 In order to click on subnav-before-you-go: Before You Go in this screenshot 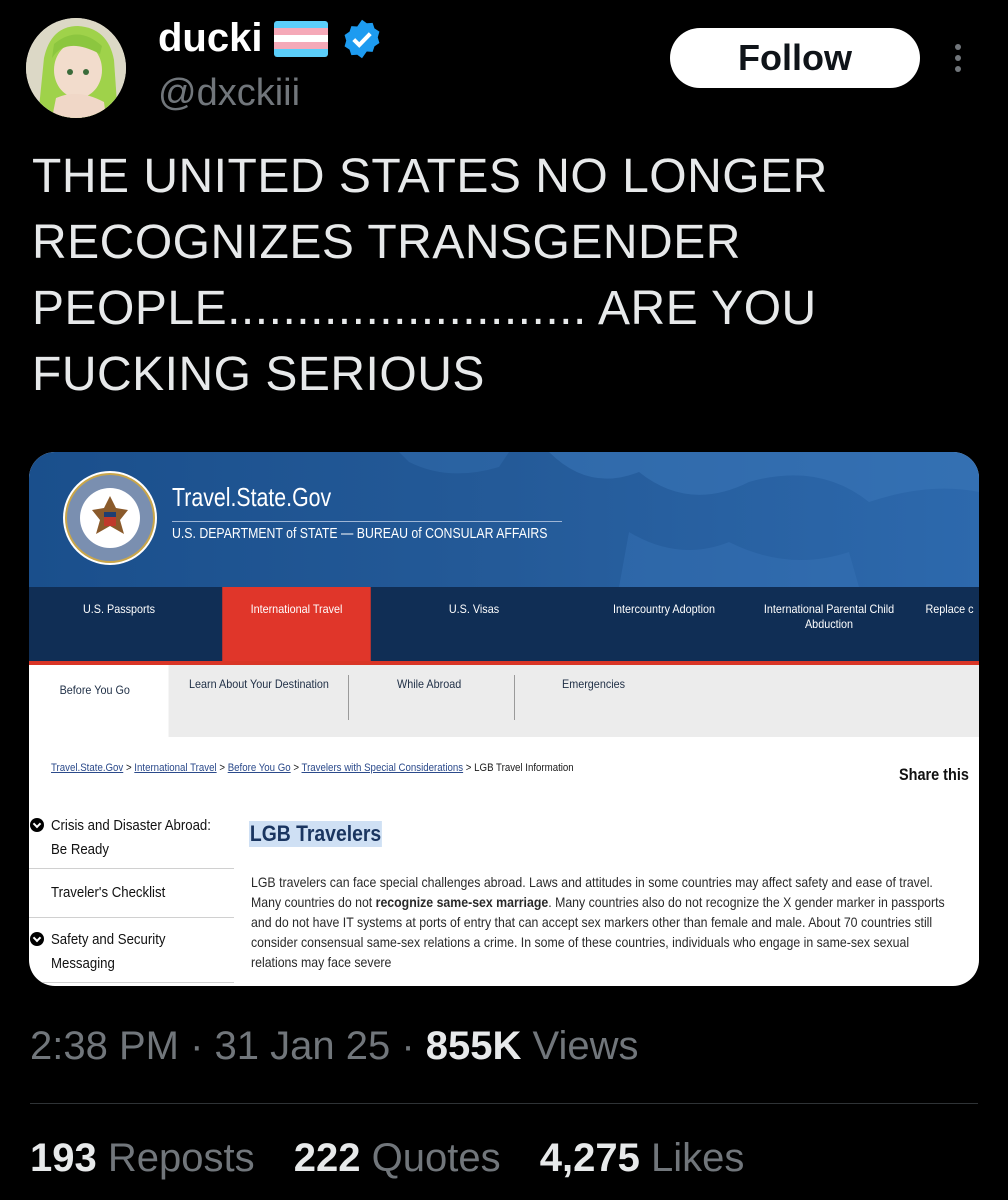, I will do `click(99, 701)`.